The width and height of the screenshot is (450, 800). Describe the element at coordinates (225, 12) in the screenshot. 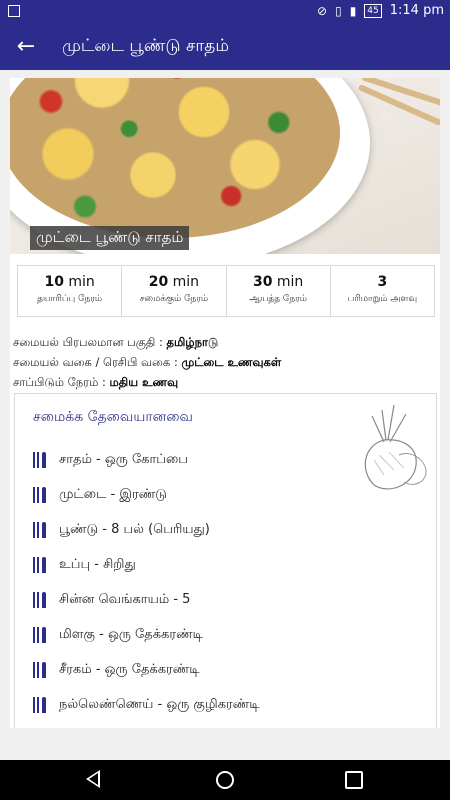

I see `status-bar: ⊘ ▯ ▮ 45 1:14 pm` at that location.